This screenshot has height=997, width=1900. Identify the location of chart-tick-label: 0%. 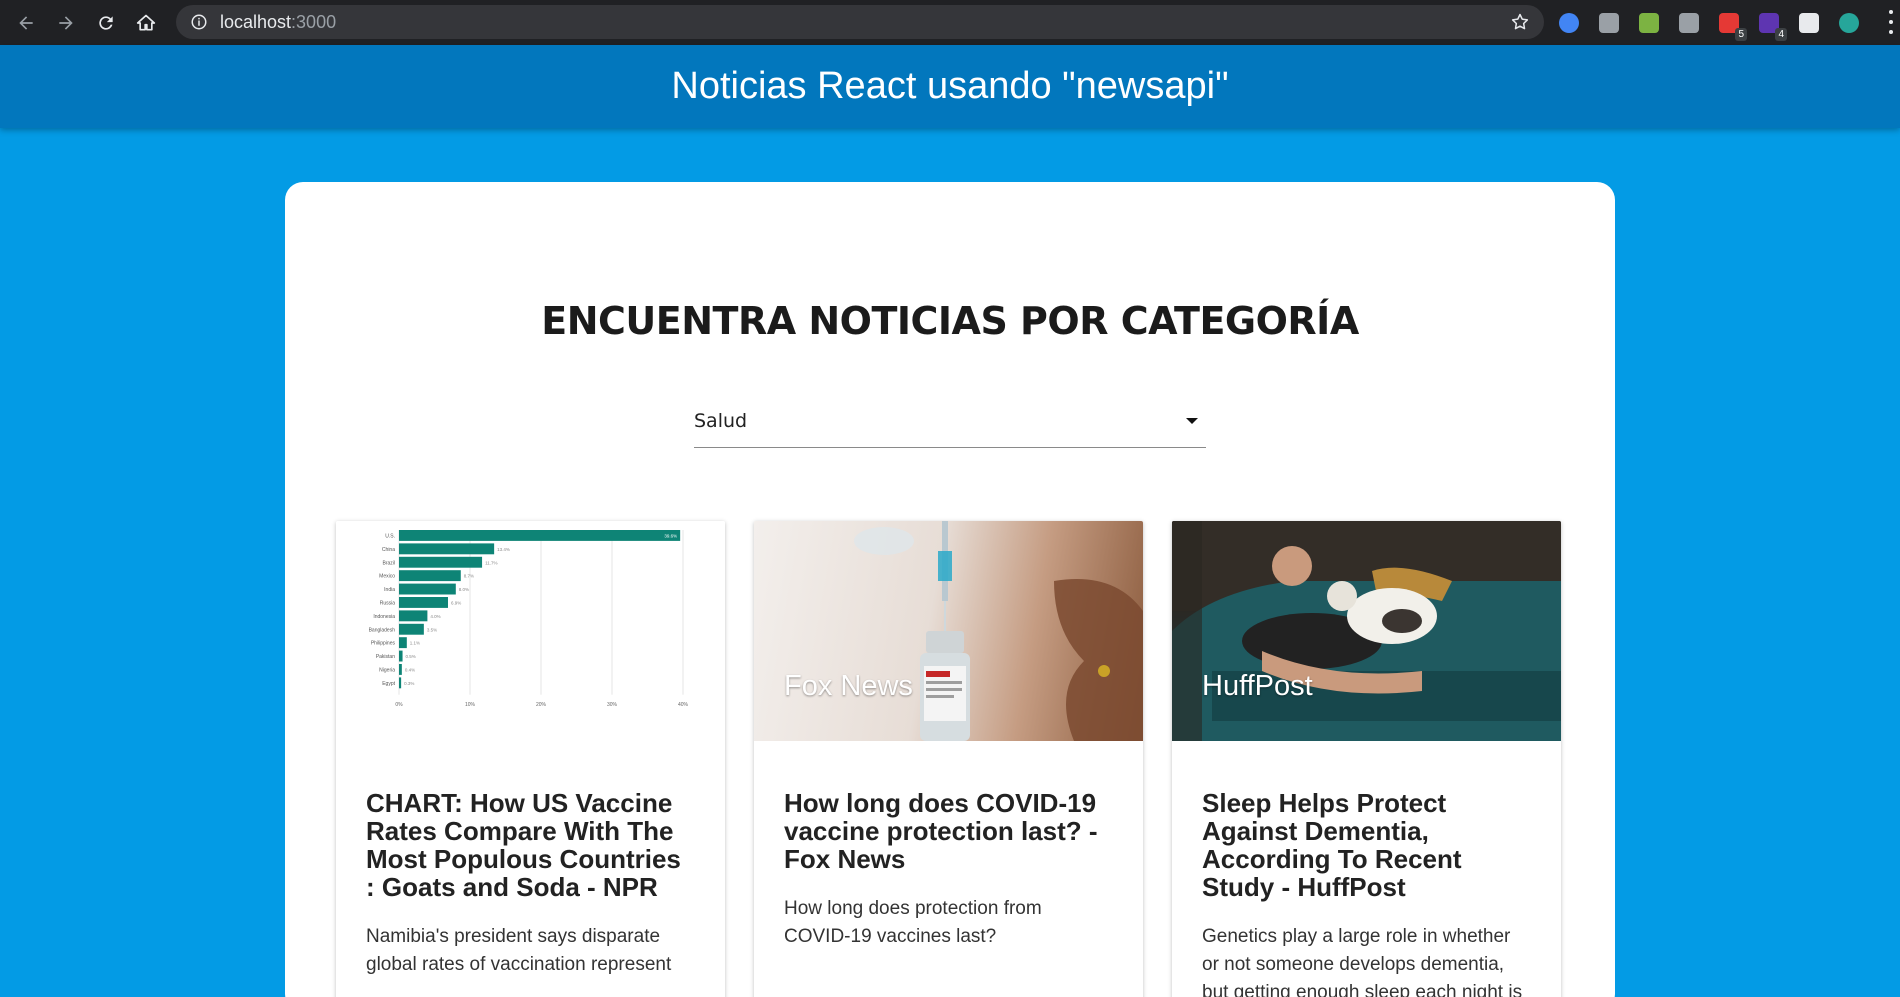
(399, 705).